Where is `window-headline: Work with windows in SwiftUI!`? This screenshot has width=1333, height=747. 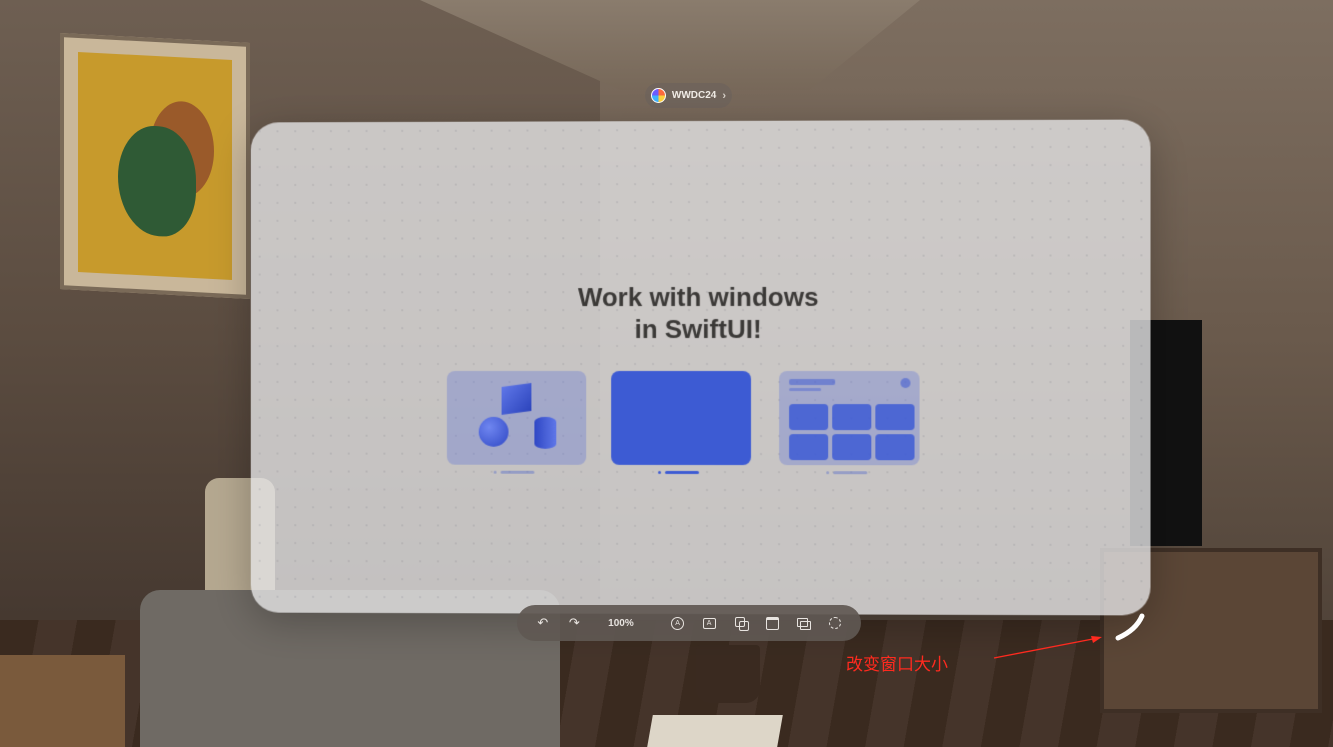 window-headline: Work with windows in SwiftUI! is located at coordinates (698, 313).